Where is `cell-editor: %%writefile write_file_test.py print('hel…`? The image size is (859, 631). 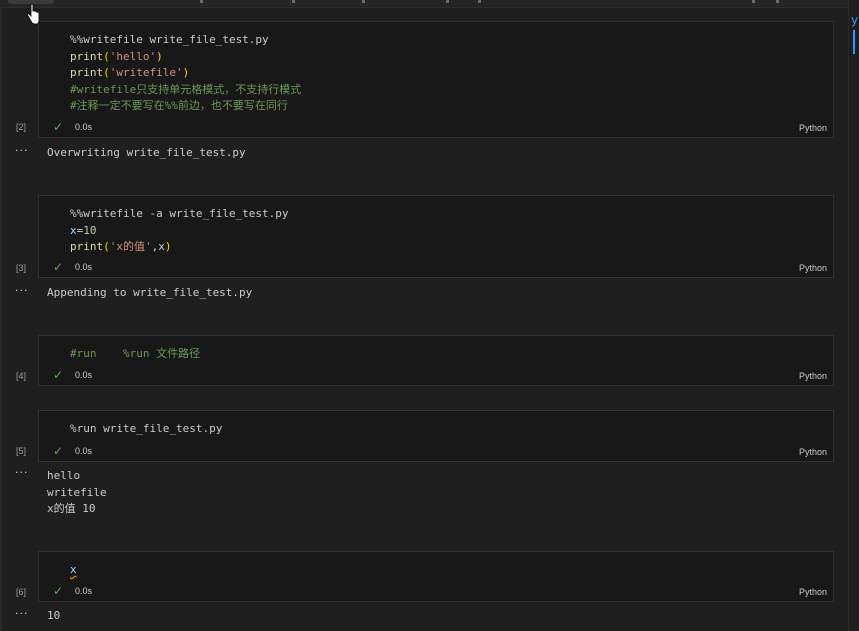 cell-editor: %%writefile write_file_test.py print('hel… is located at coordinates (185, 73).